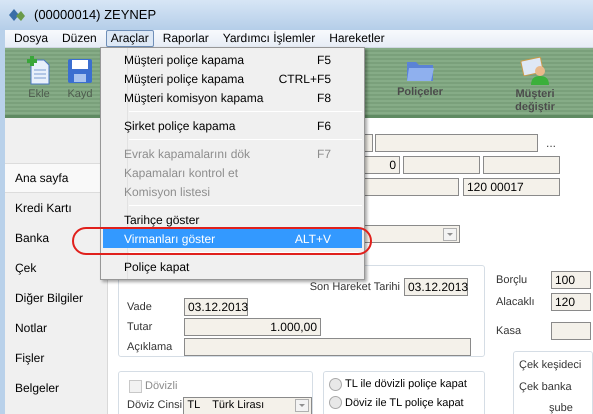 Image resolution: width=593 pixels, height=414 pixels. Describe the element at coordinates (95, 15) in the screenshot. I see `window-title: (00000014) ZEYNEP` at that location.